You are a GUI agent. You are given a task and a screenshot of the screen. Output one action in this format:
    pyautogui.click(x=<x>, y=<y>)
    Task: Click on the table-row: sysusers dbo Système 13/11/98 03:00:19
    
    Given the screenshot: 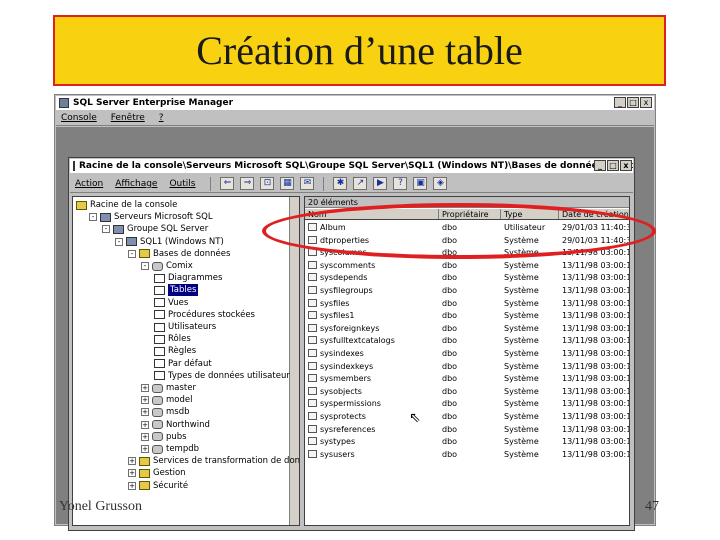 What is the action you would take?
    pyautogui.click(x=467, y=455)
    